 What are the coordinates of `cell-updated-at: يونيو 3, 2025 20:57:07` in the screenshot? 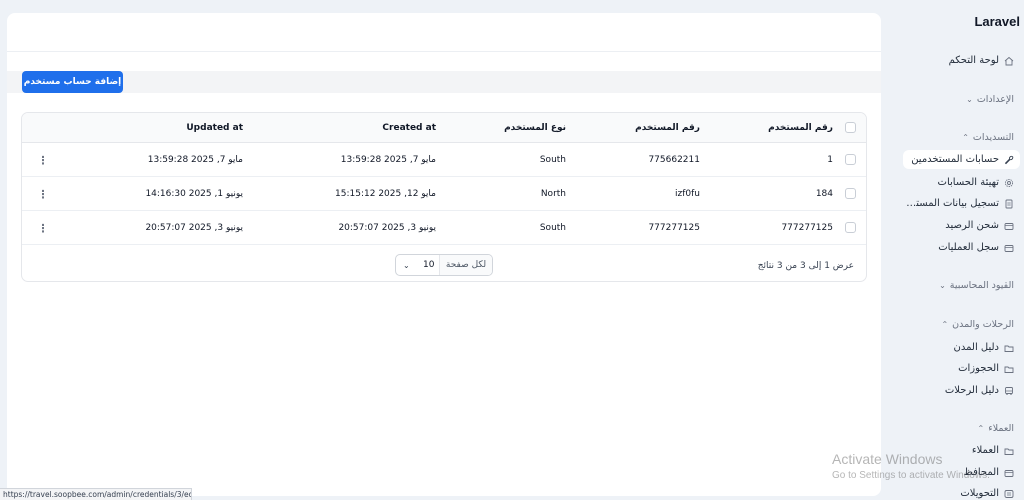 It's located at (194, 228).